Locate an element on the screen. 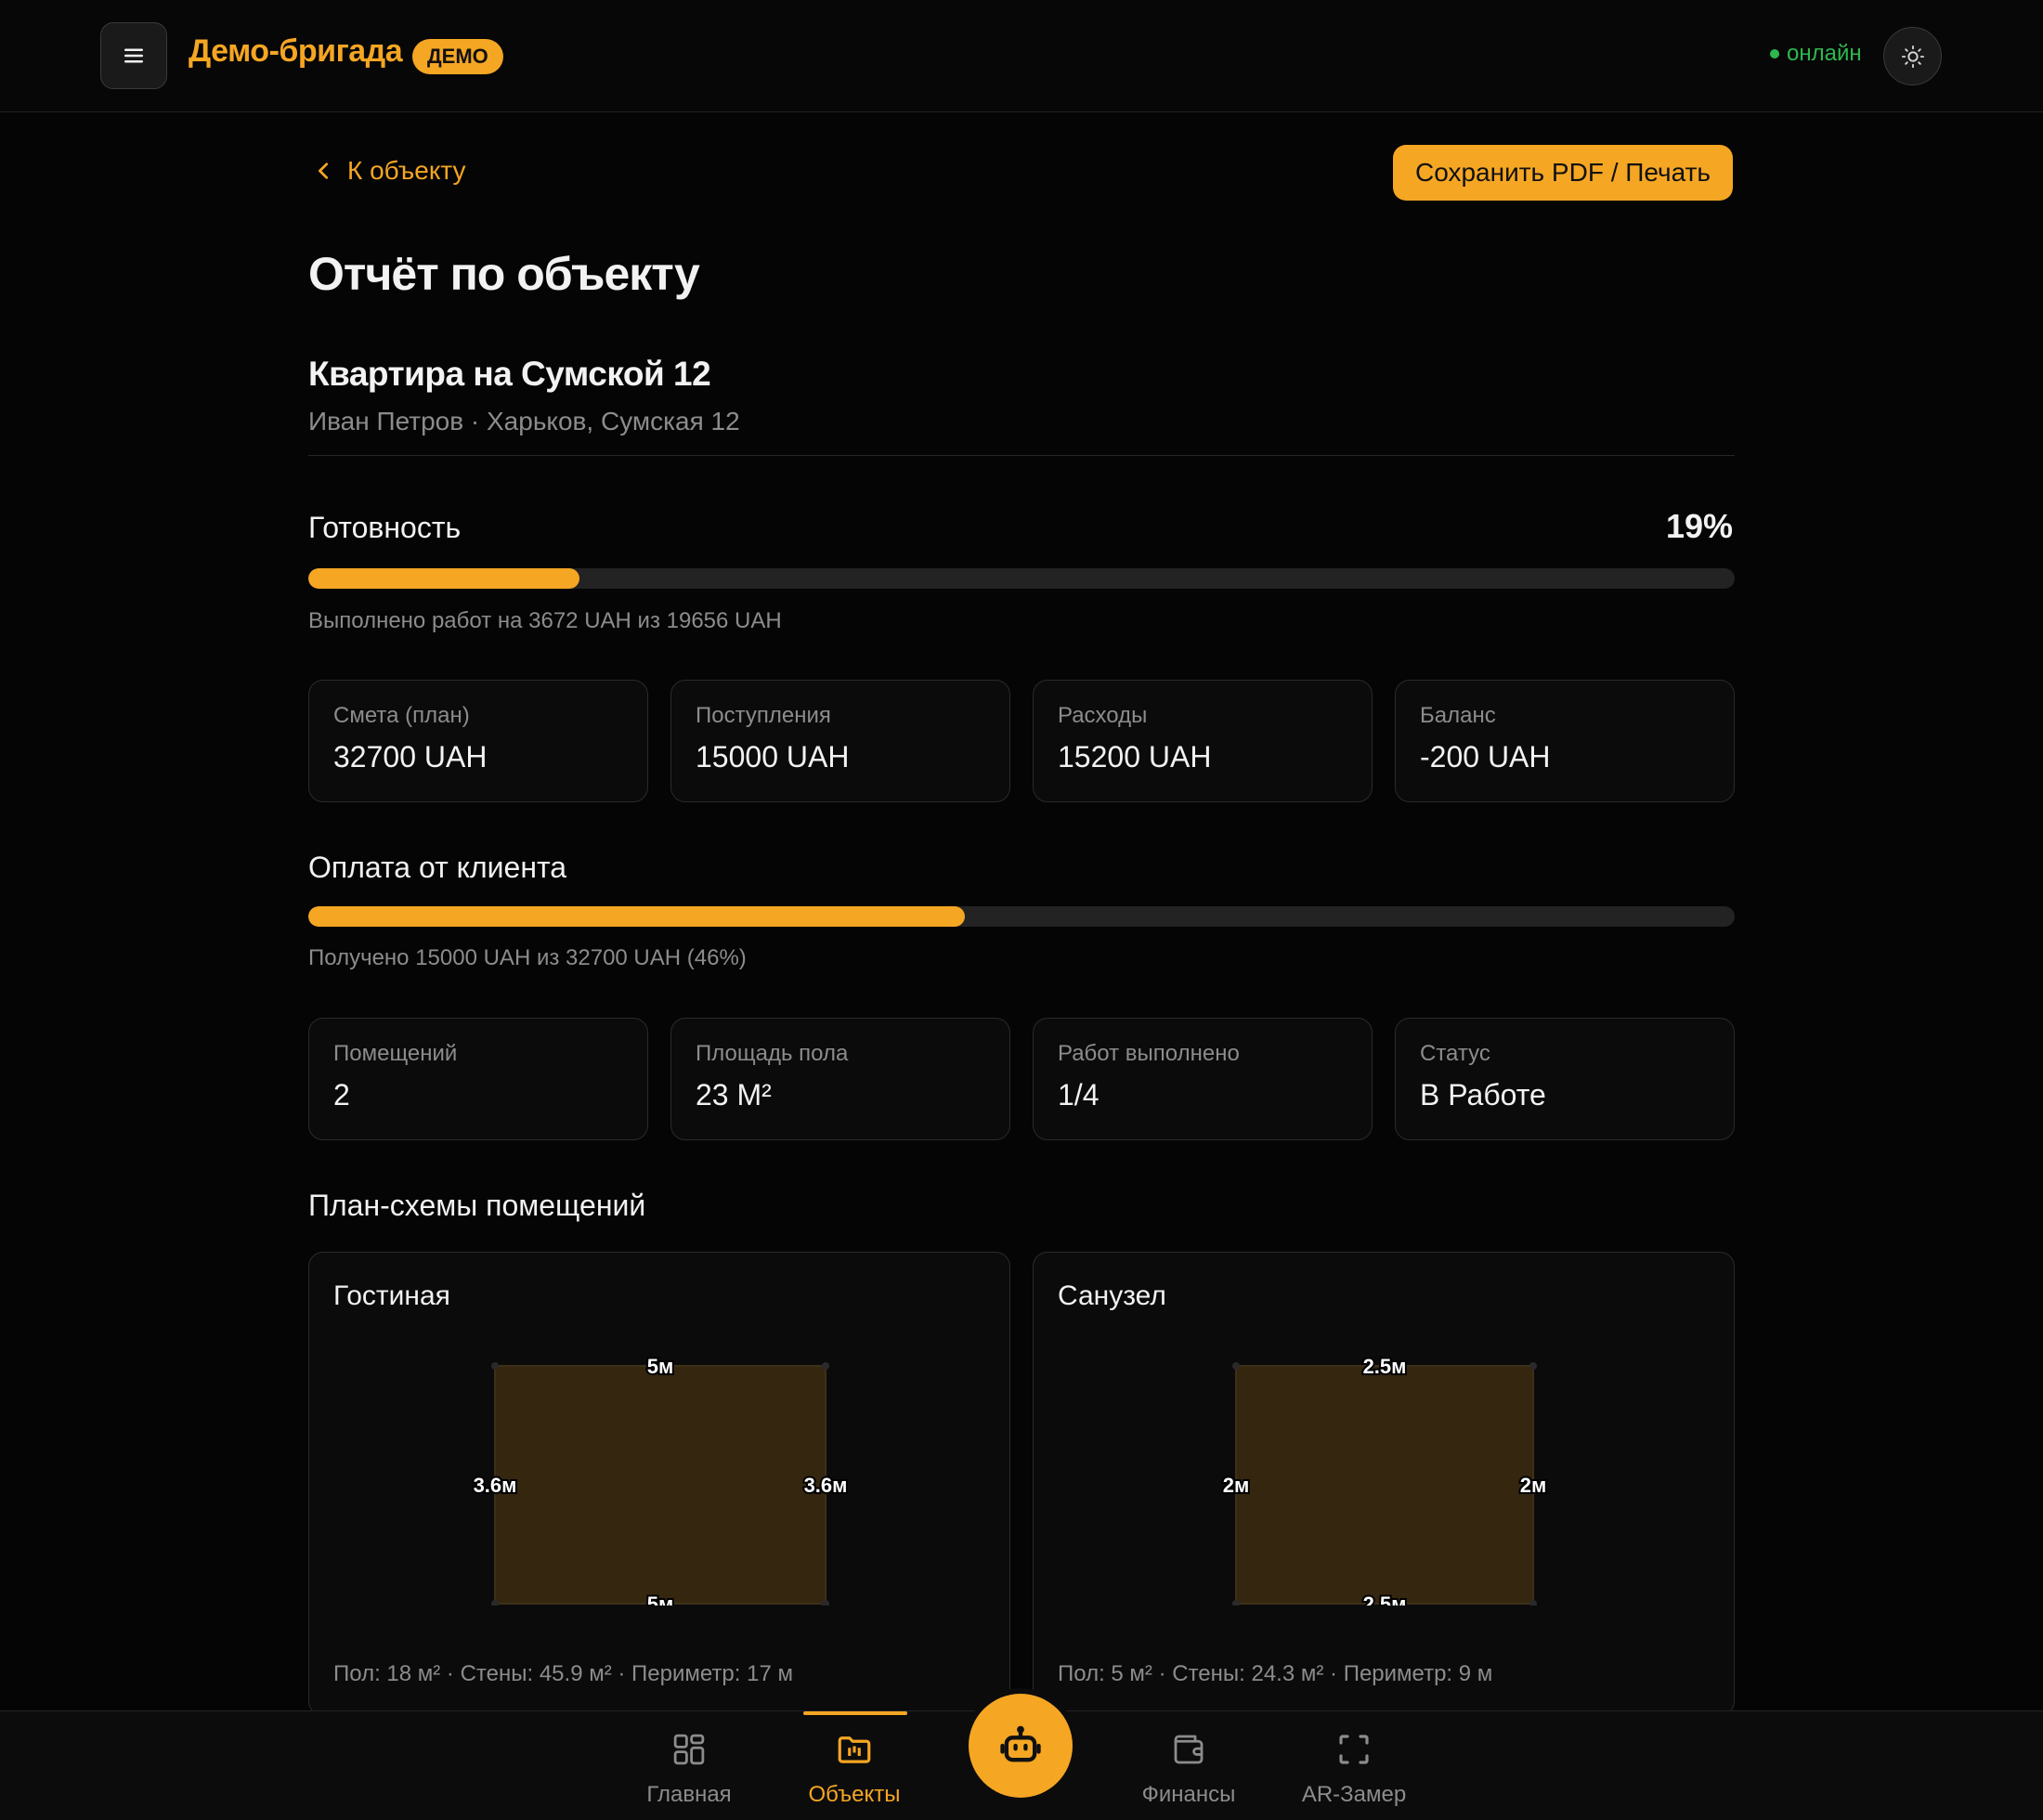 The image size is (2043, 1820). hamburger-icon is located at coordinates (133, 55).